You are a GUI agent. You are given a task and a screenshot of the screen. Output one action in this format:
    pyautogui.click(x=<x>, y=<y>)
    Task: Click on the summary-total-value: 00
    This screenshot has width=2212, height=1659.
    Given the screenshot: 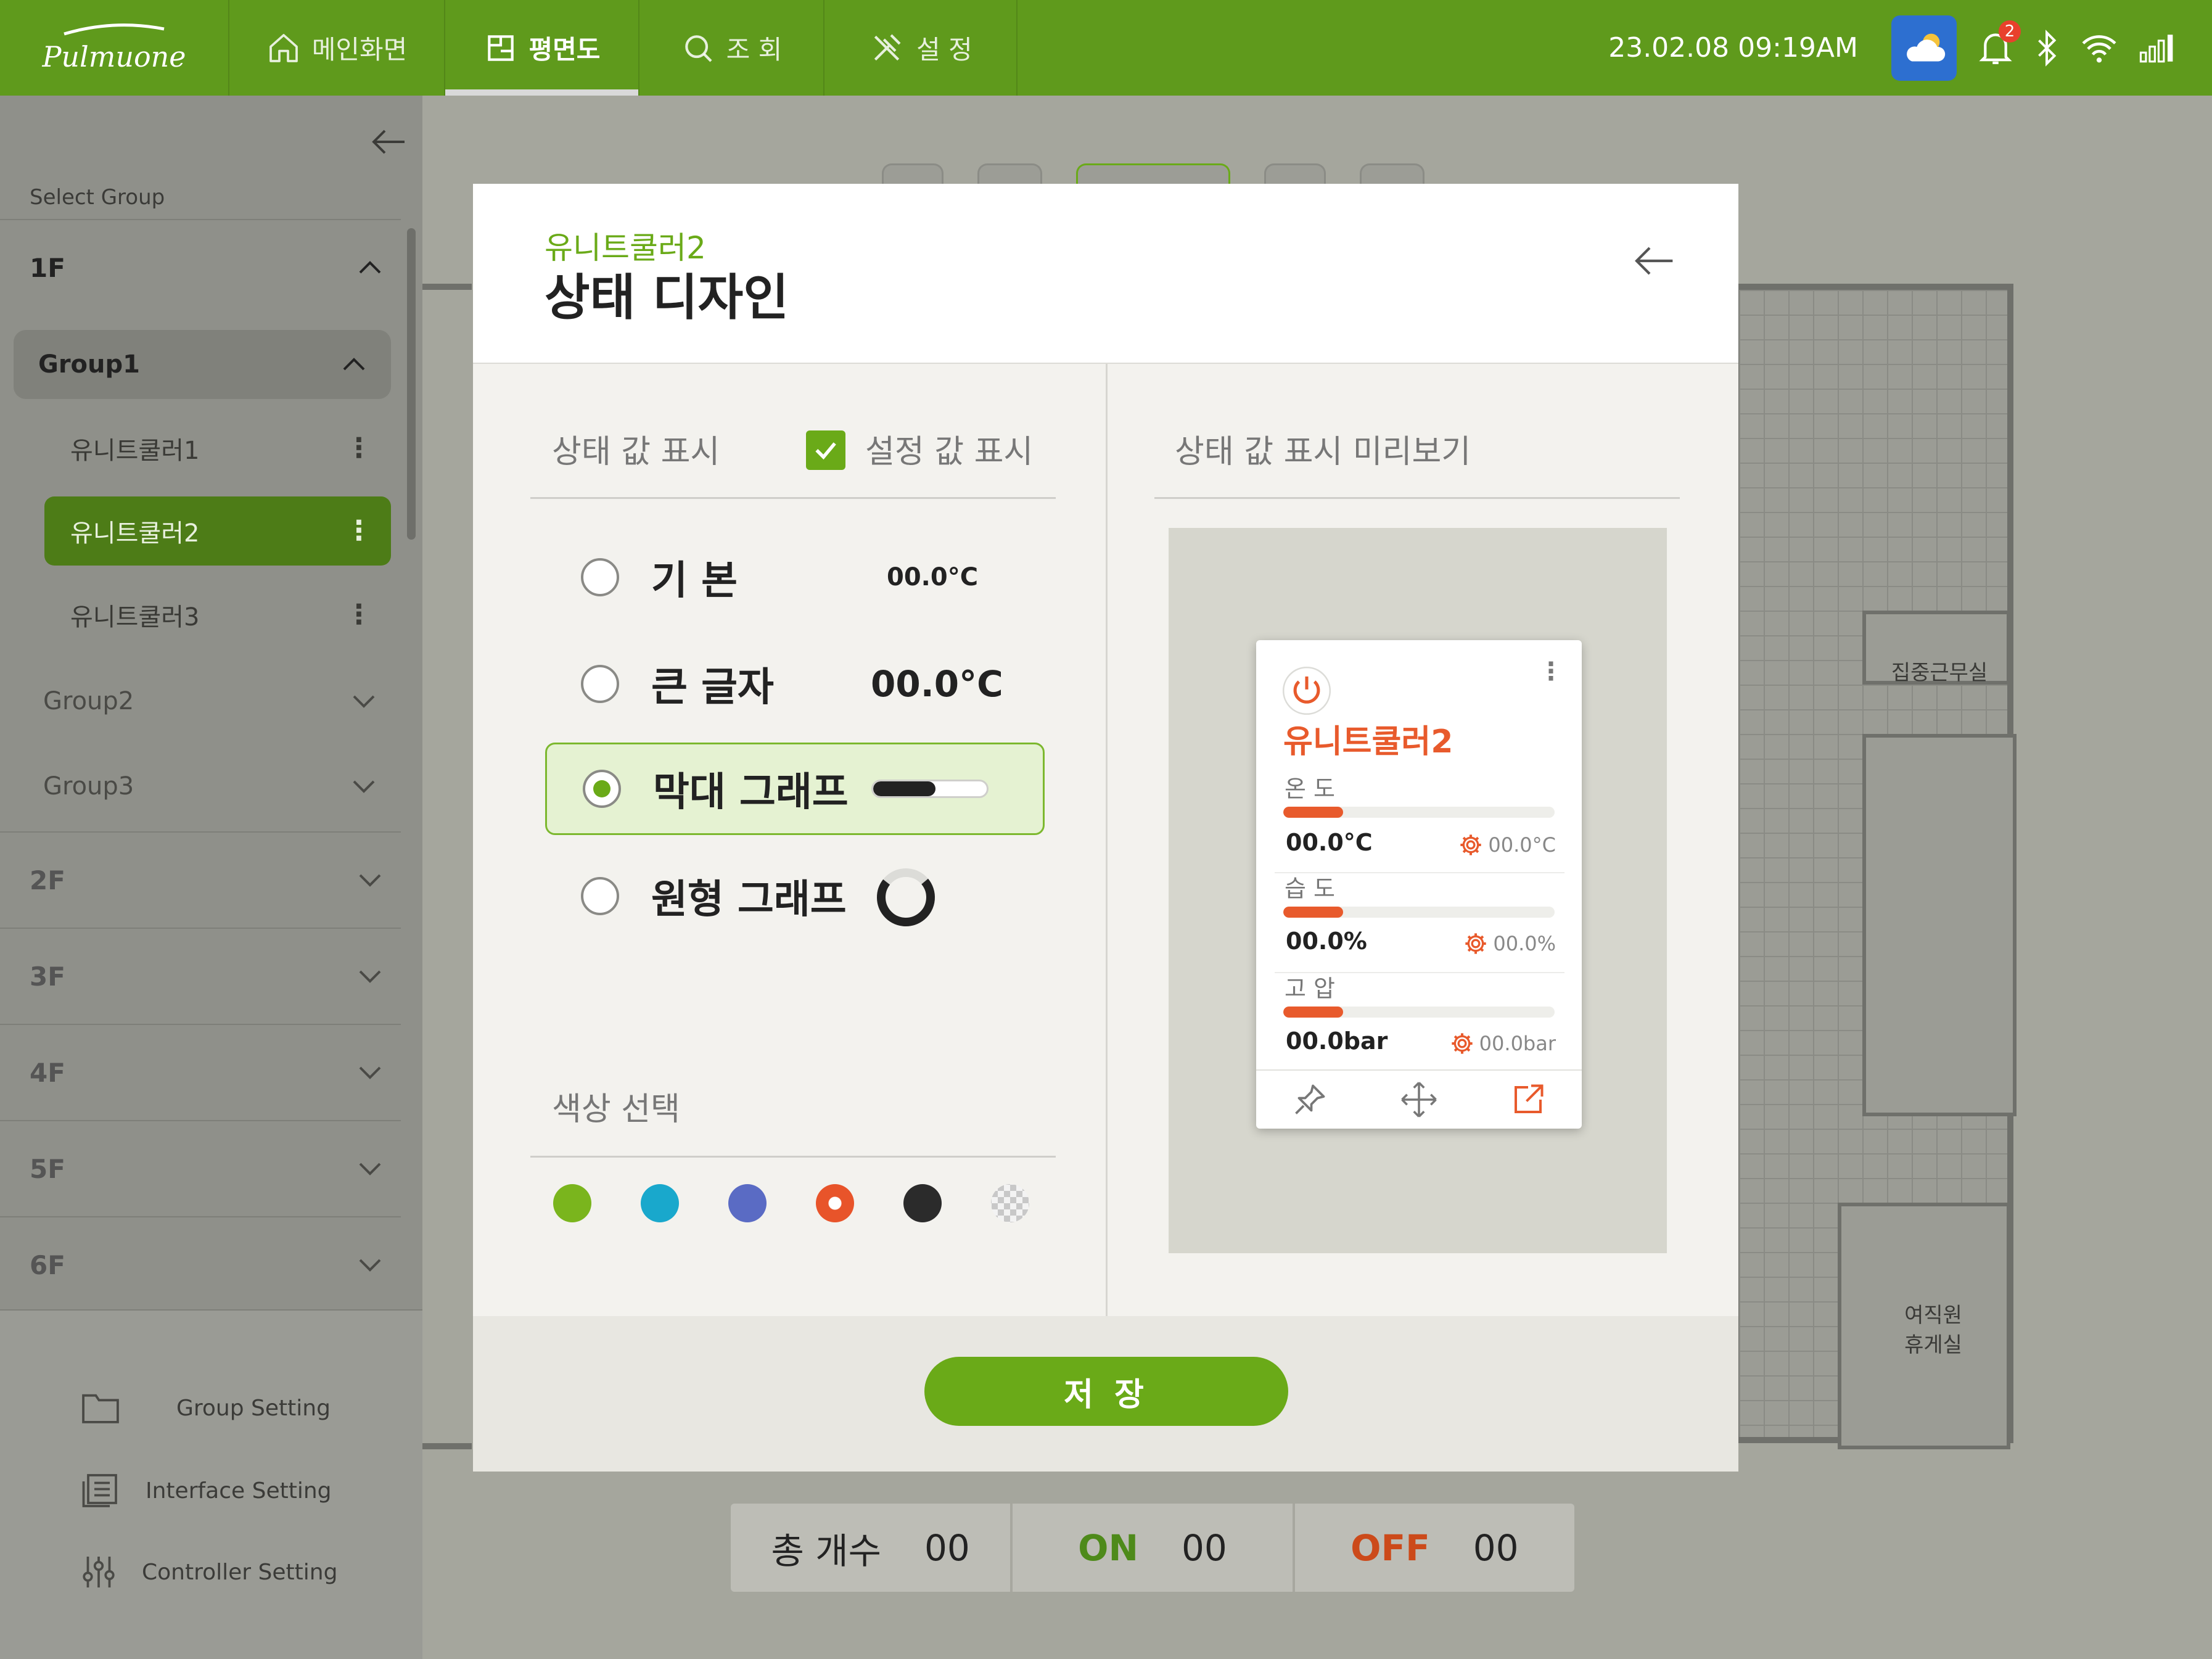 What is the action you would take?
    pyautogui.click(x=947, y=1547)
    